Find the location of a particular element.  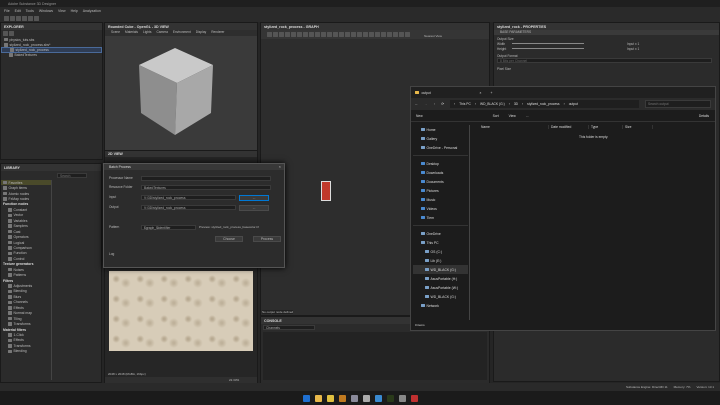

3d-menu-renderer: Renderer is located at coordinates (217, 33).